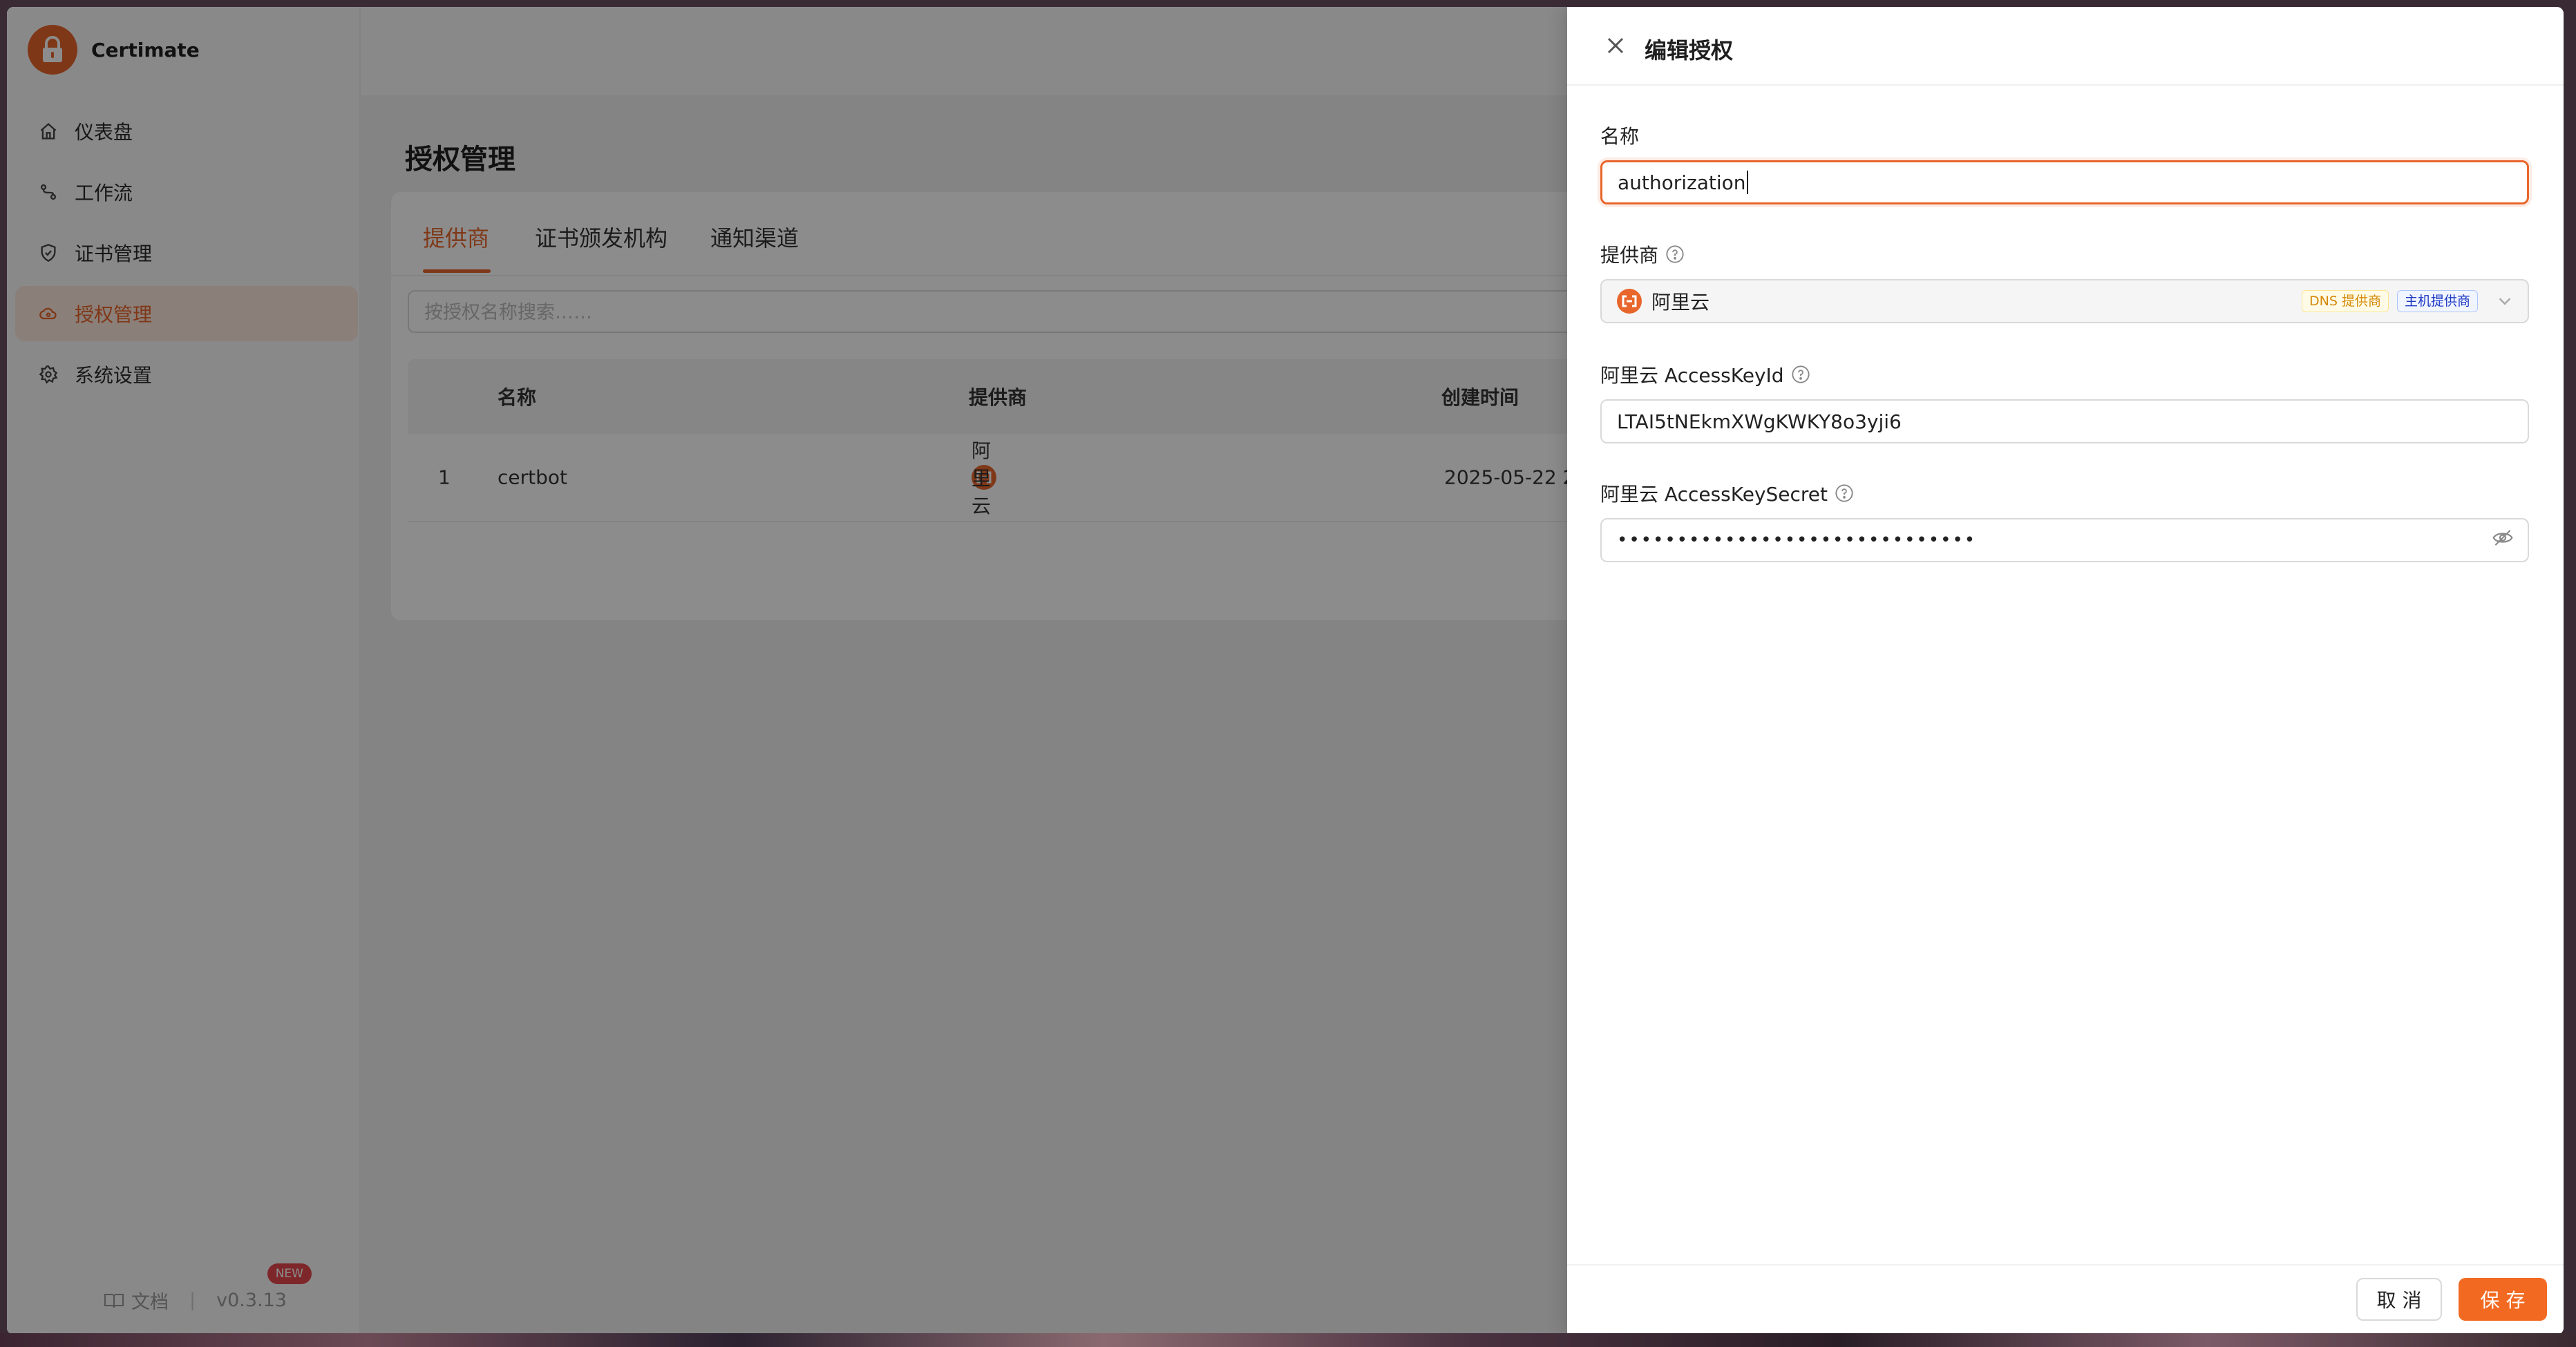 The image size is (2576, 1347). What do you see at coordinates (1747, 182) in the screenshot?
I see `text-caret` at bounding box center [1747, 182].